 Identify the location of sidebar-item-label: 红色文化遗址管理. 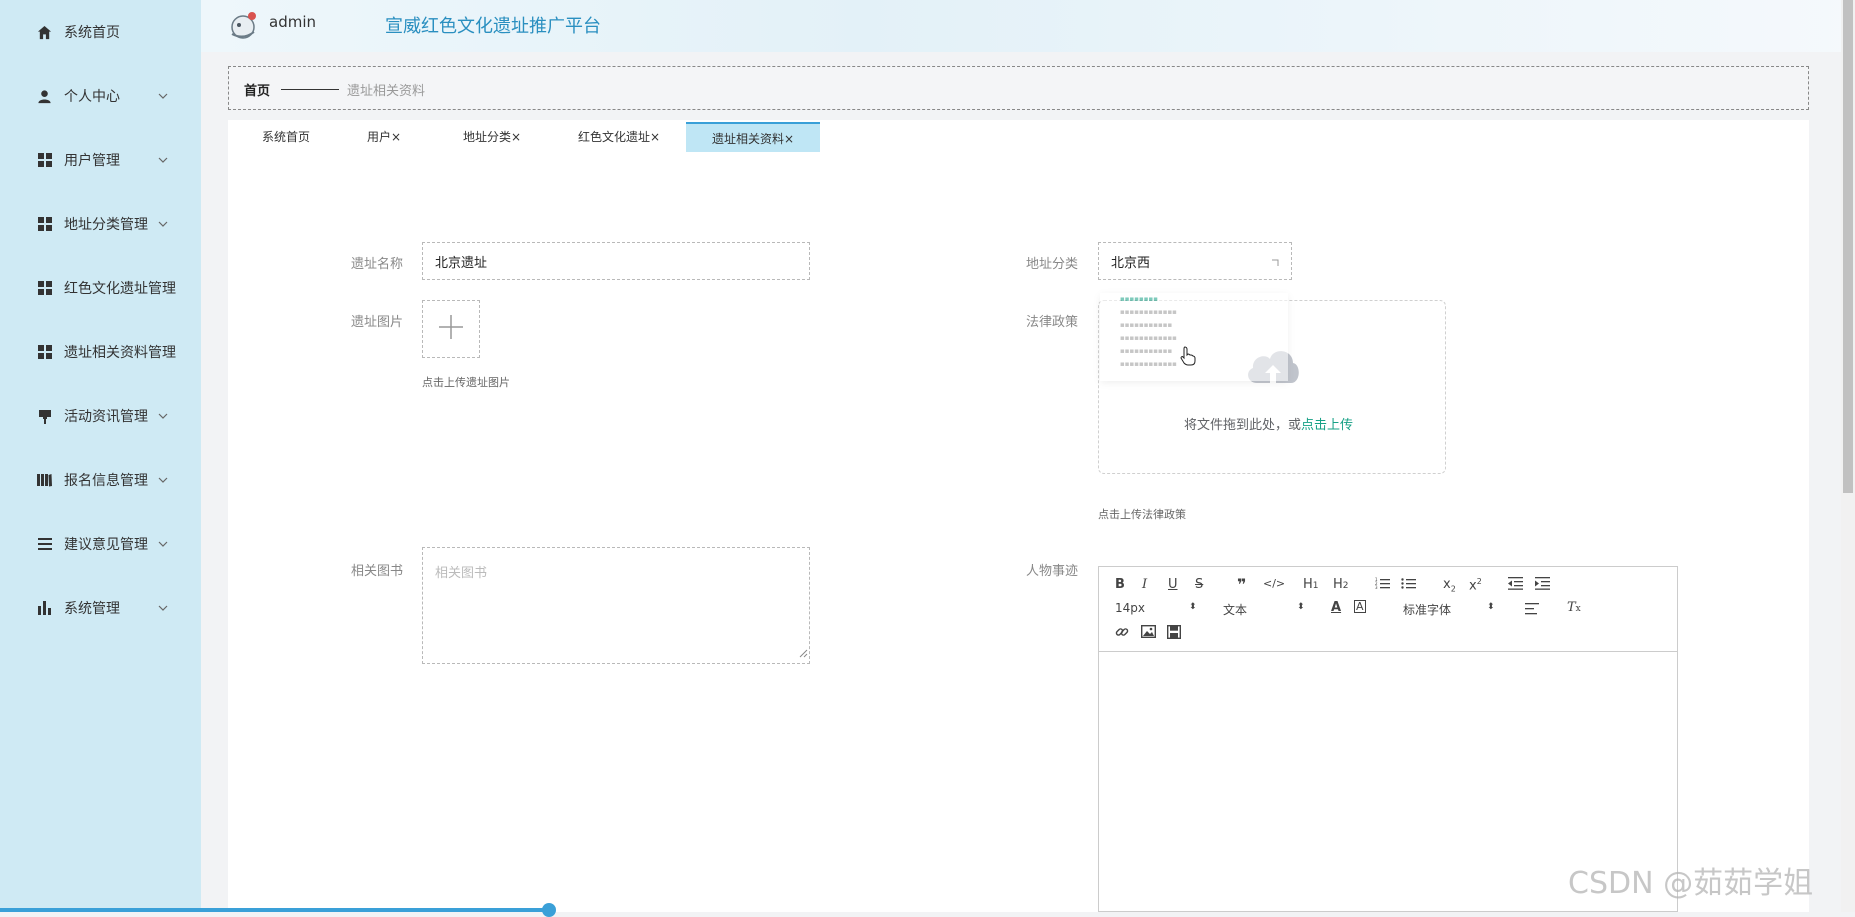
(120, 289).